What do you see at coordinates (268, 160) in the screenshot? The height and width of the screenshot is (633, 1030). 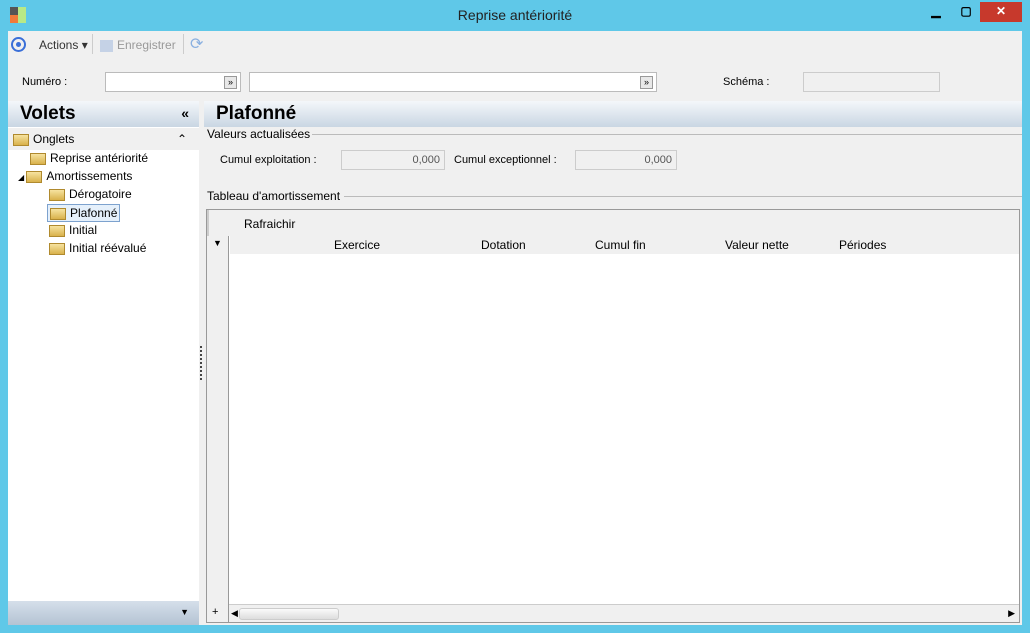 I see `cumul-exploitation-label: Cumul exploitation :` at bounding box center [268, 160].